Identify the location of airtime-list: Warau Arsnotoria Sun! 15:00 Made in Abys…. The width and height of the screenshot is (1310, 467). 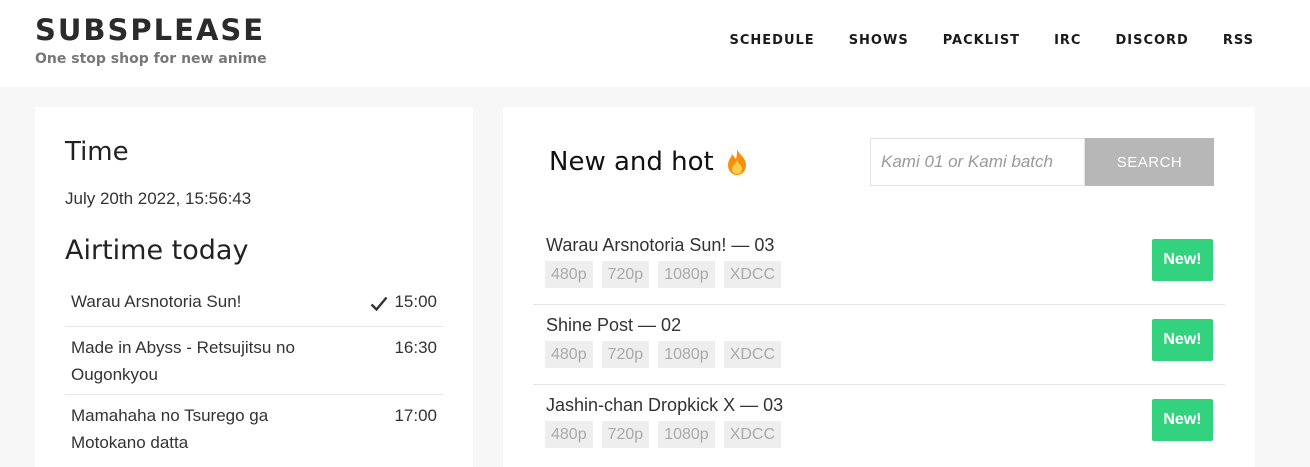
(254, 371).